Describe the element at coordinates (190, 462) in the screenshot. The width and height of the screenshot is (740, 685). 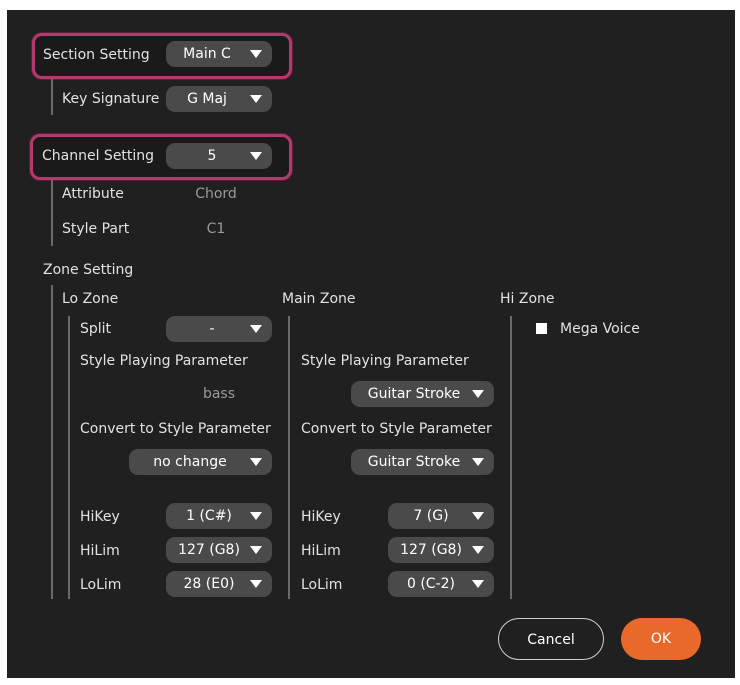
I see `lo-convert-value: no change` at that location.